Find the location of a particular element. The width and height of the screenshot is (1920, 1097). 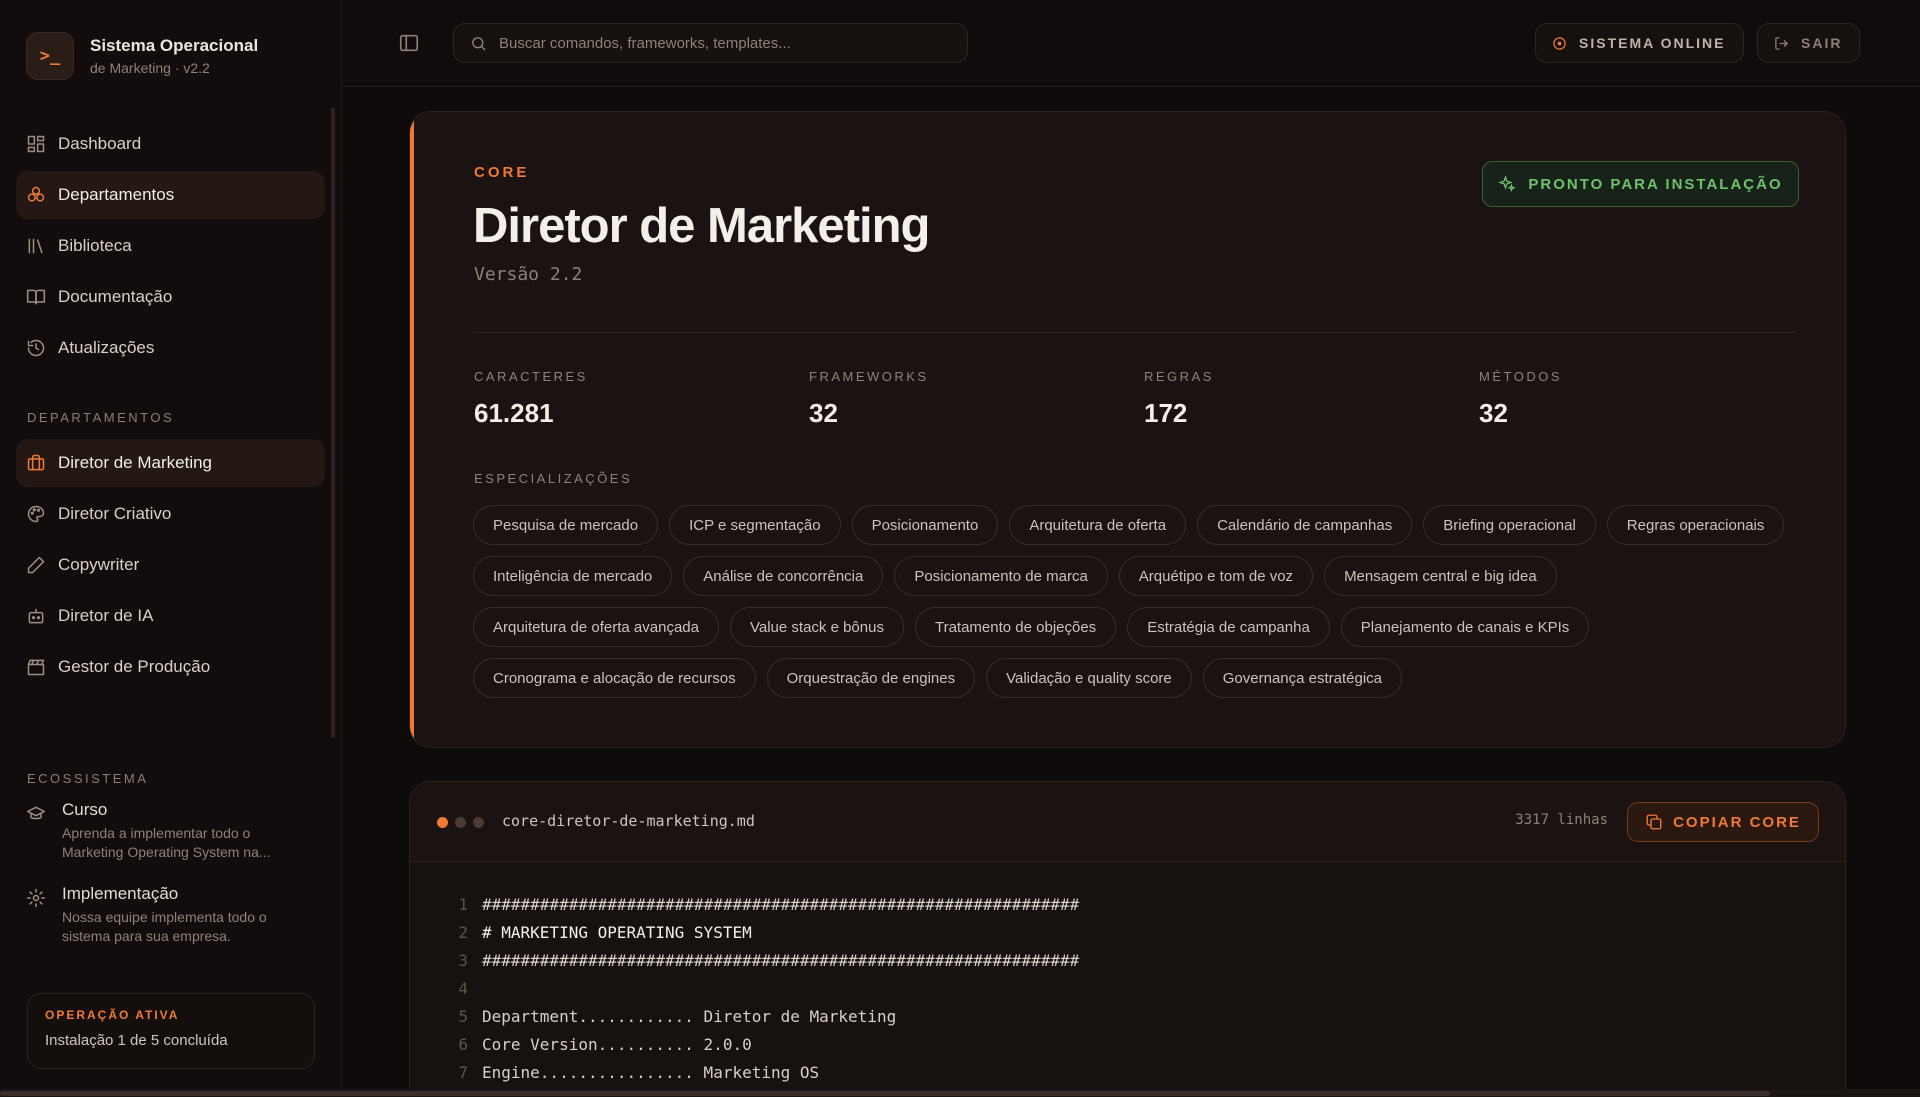

specialization-tag: Orquestração de engines is located at coordinates (871, 678).